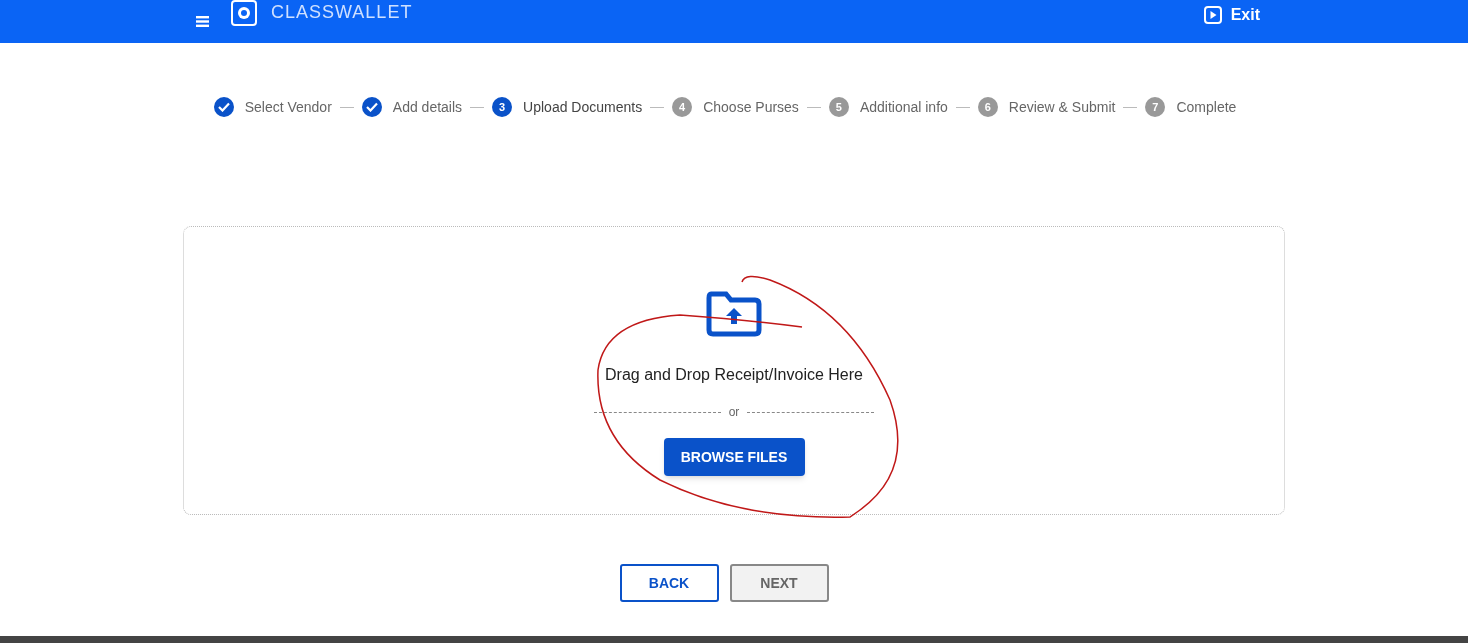 The width and height of the screenshot is (1468, 643). I want to click on step-number: 7, so click(1155, 107).